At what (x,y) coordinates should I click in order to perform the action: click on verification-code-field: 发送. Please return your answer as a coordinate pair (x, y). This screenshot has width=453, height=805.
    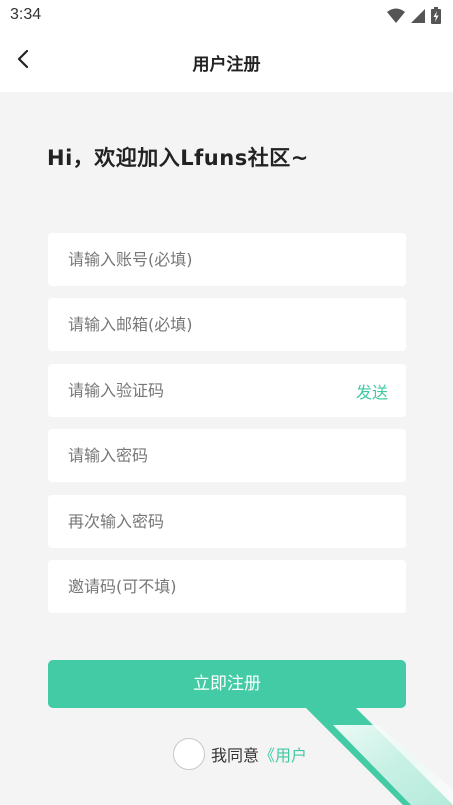
    Looking at the image, I should click on (227, 390).